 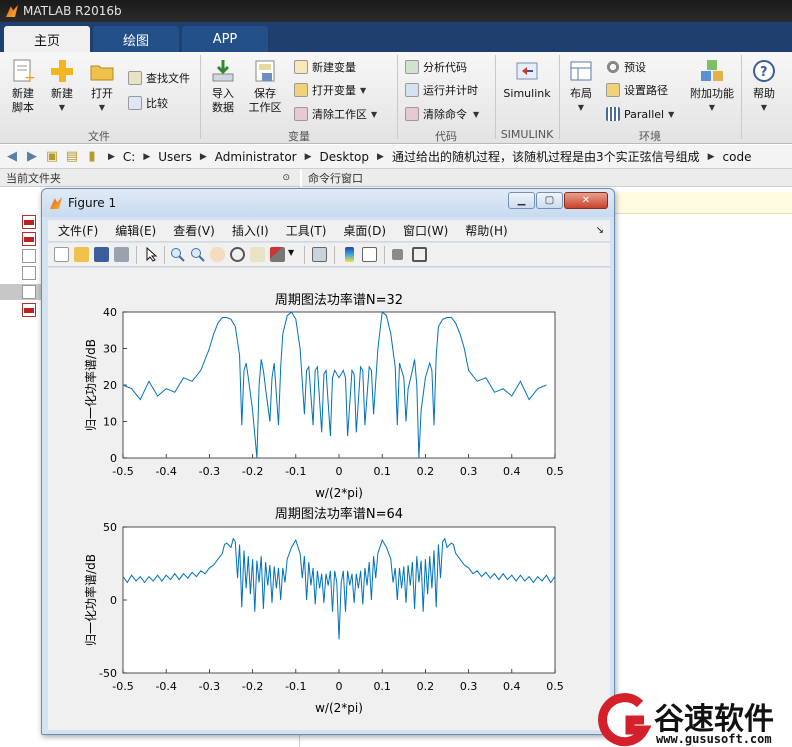 I want to click on legend-icon, so click(x=369, y=254).